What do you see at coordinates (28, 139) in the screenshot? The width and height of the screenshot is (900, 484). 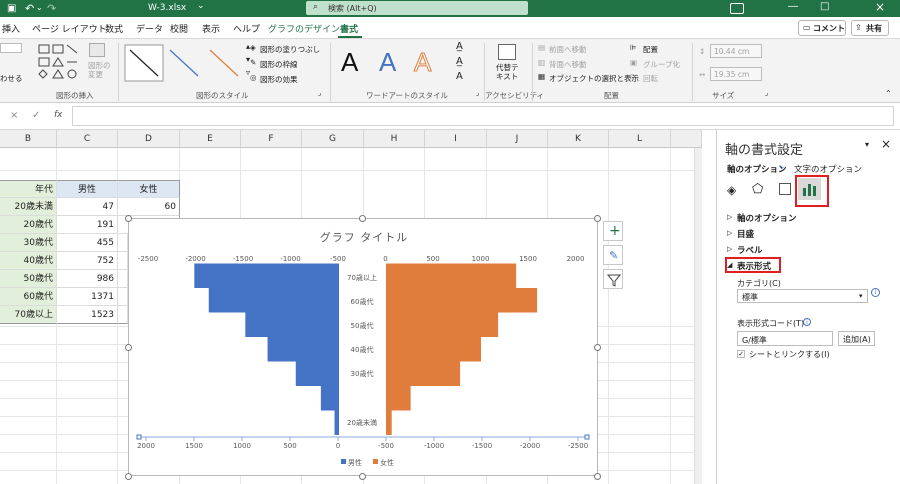 I see `column-header-b: B` at bounding box center [28, 139].